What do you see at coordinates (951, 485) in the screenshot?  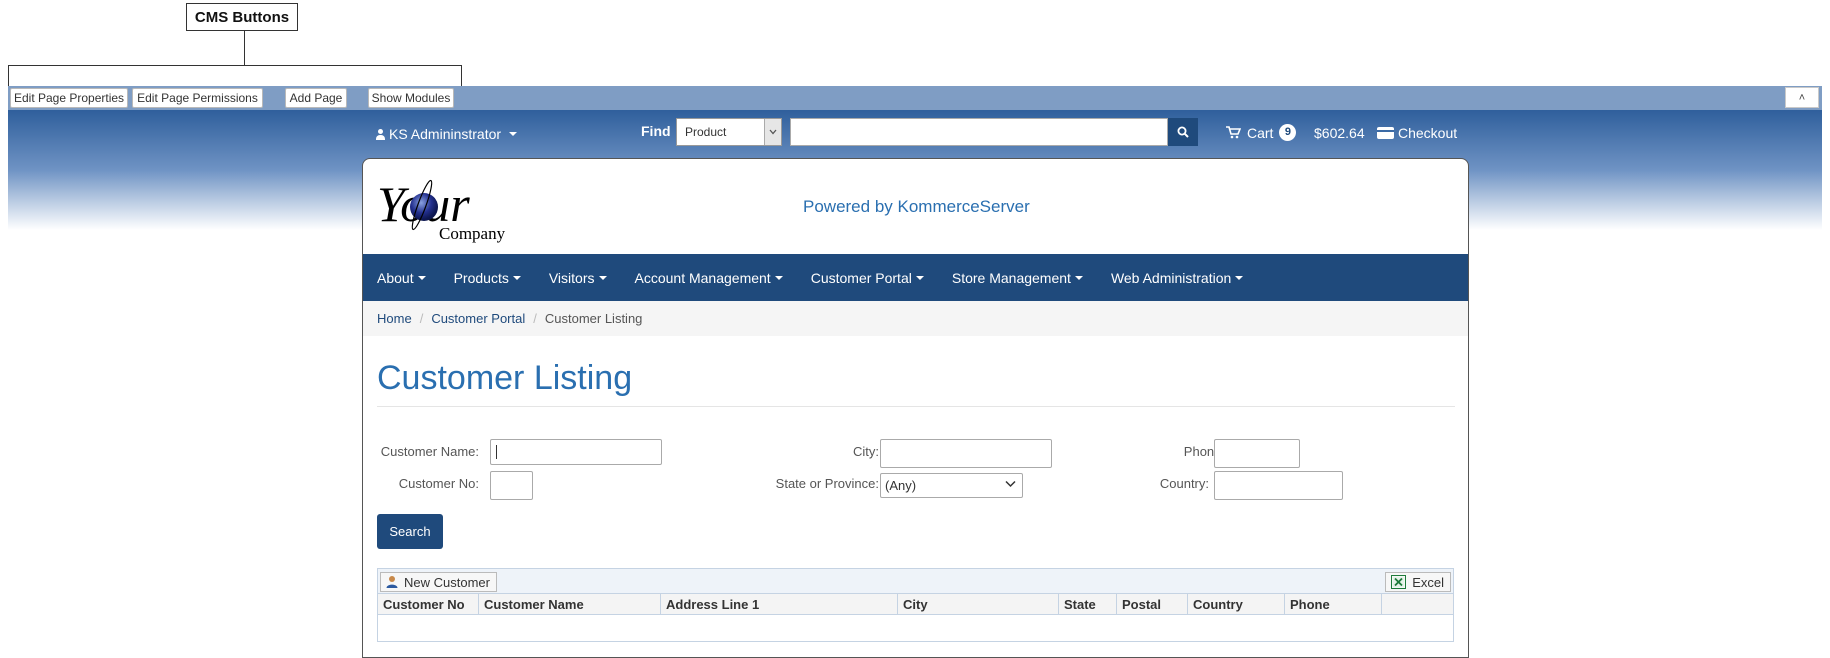 I see `state-select: (Any)` at bounding box center [951, 485].